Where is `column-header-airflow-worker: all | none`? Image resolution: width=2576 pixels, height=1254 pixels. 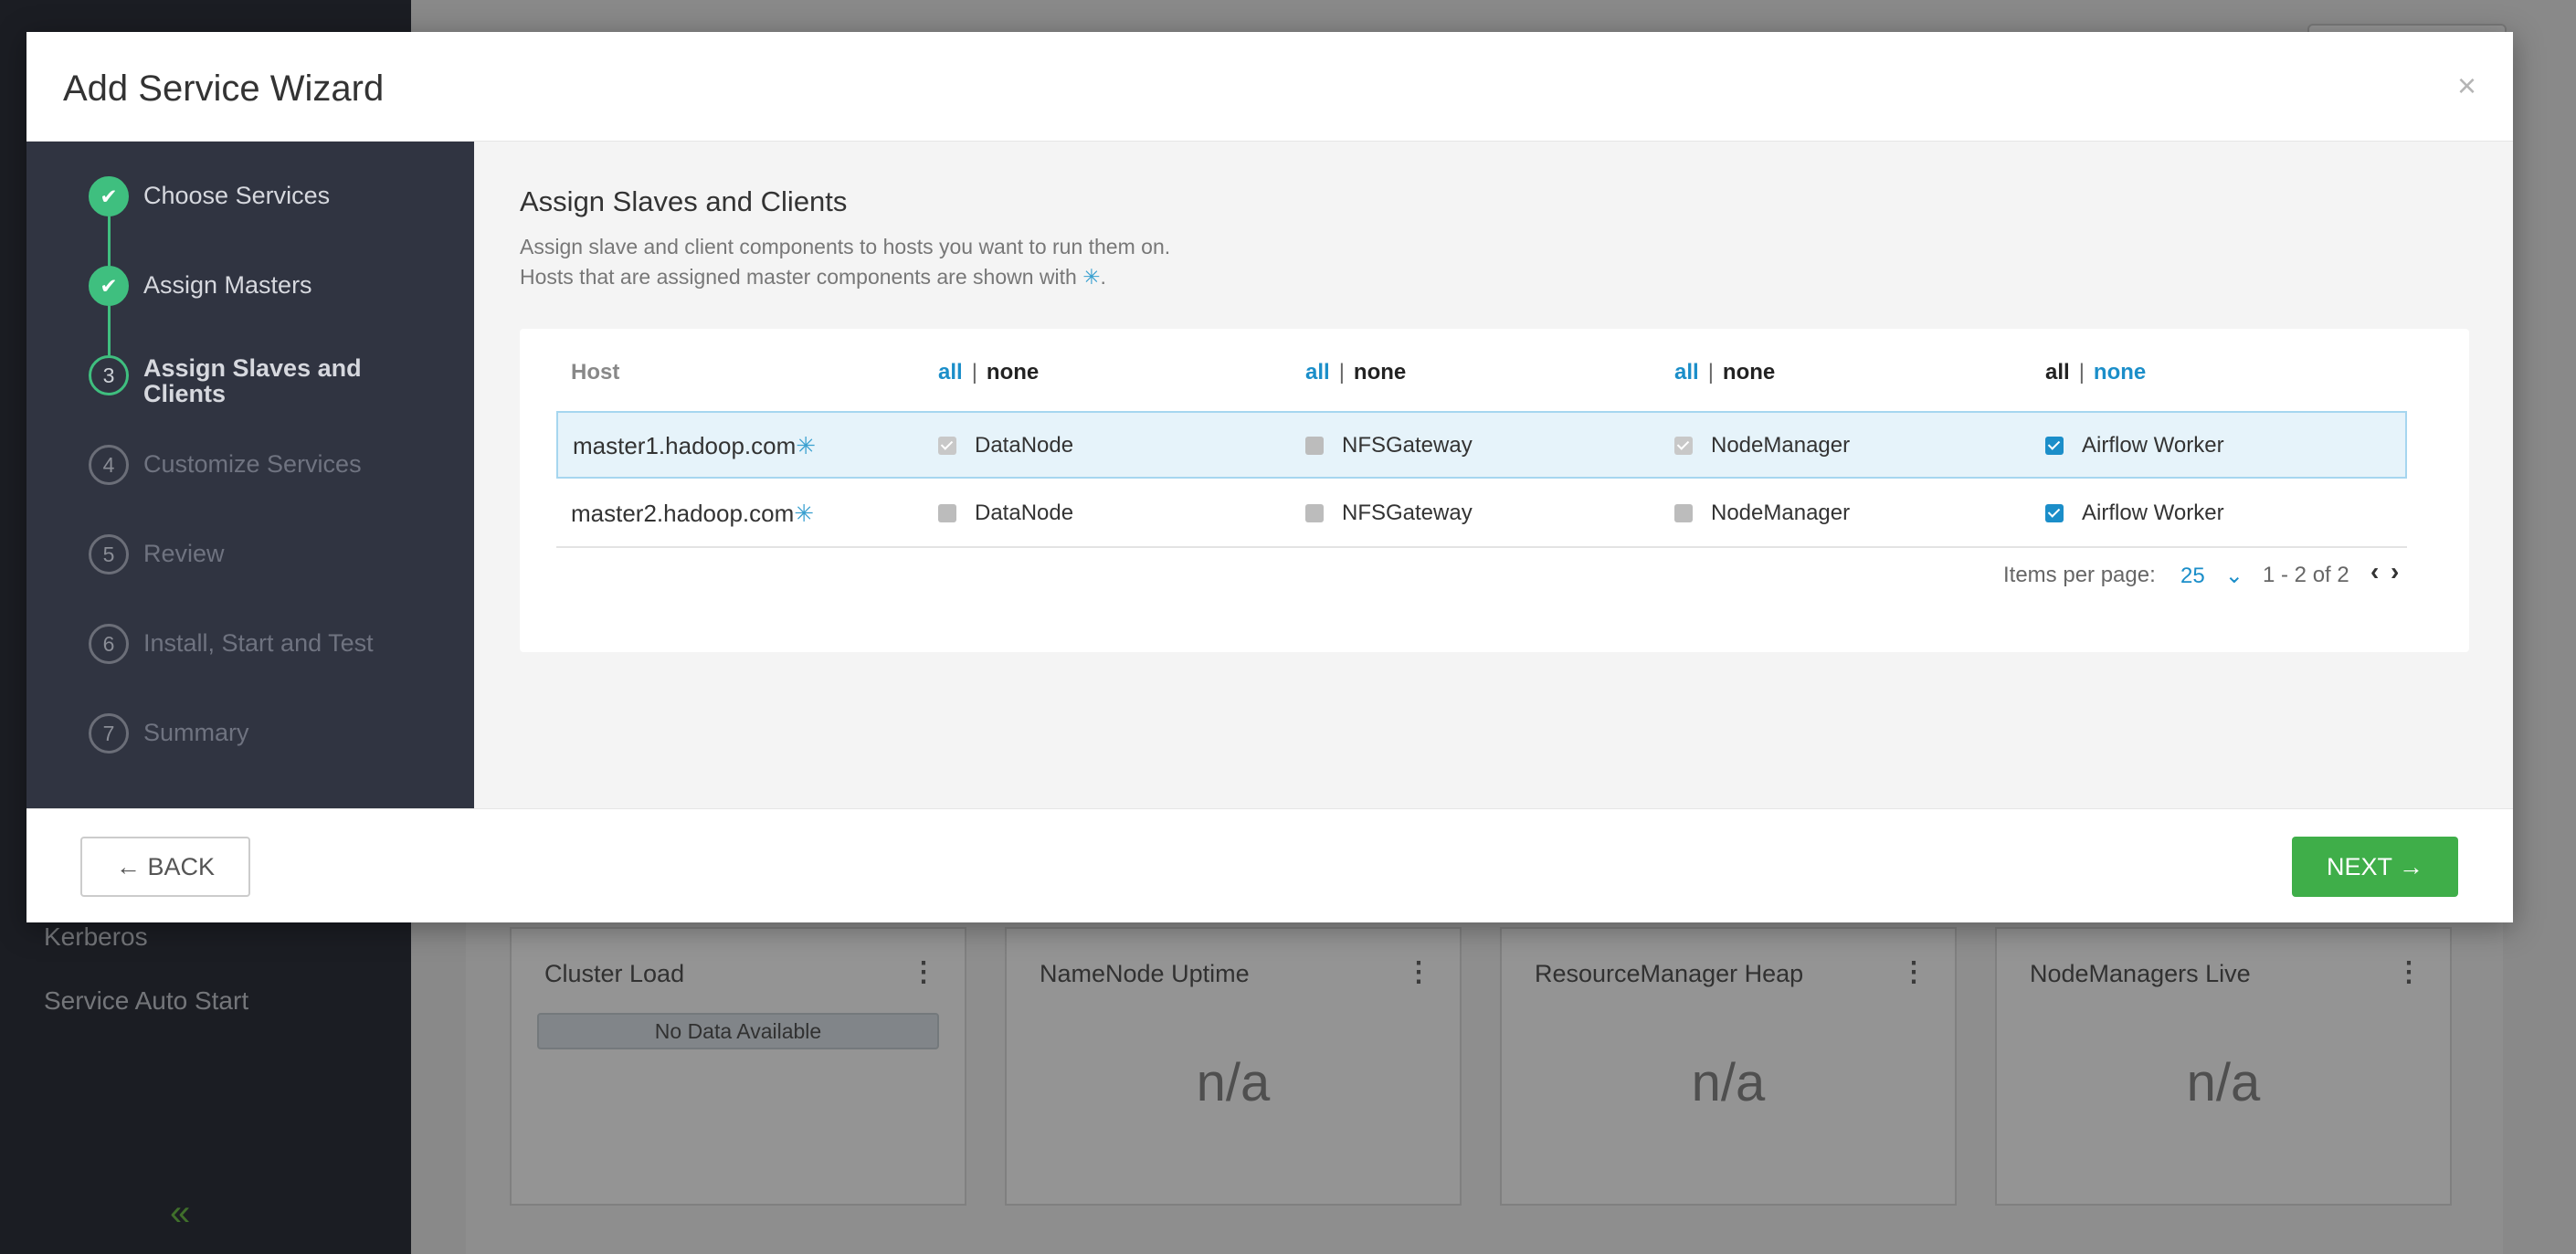
column-header-airflow-worker: all | none is located at coordinates (2095, 372).